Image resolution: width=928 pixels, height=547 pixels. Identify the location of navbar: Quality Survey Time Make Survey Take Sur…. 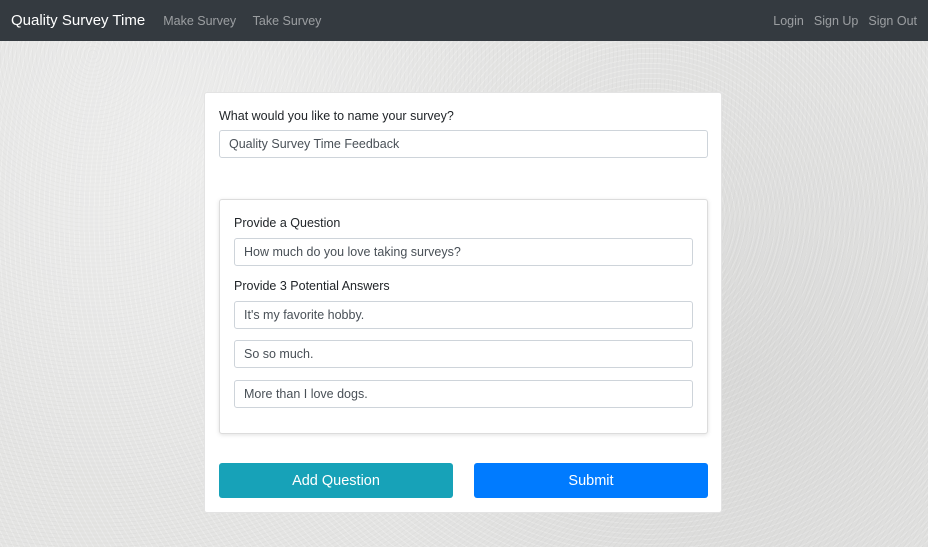
(464, 20).